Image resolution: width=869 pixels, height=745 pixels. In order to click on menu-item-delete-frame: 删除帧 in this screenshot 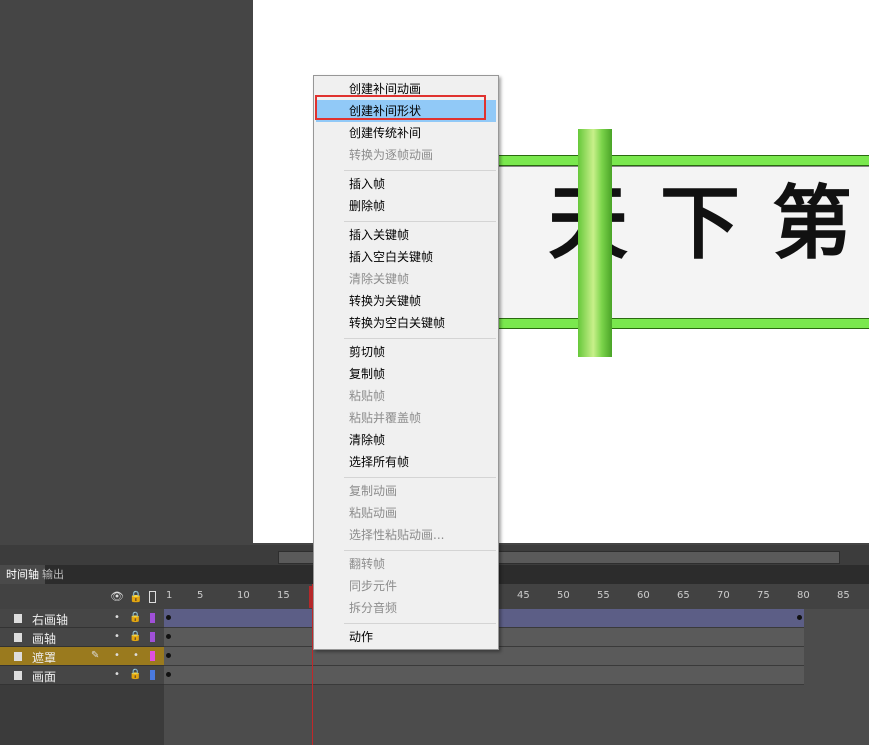, I will do `click(406, 206)`.